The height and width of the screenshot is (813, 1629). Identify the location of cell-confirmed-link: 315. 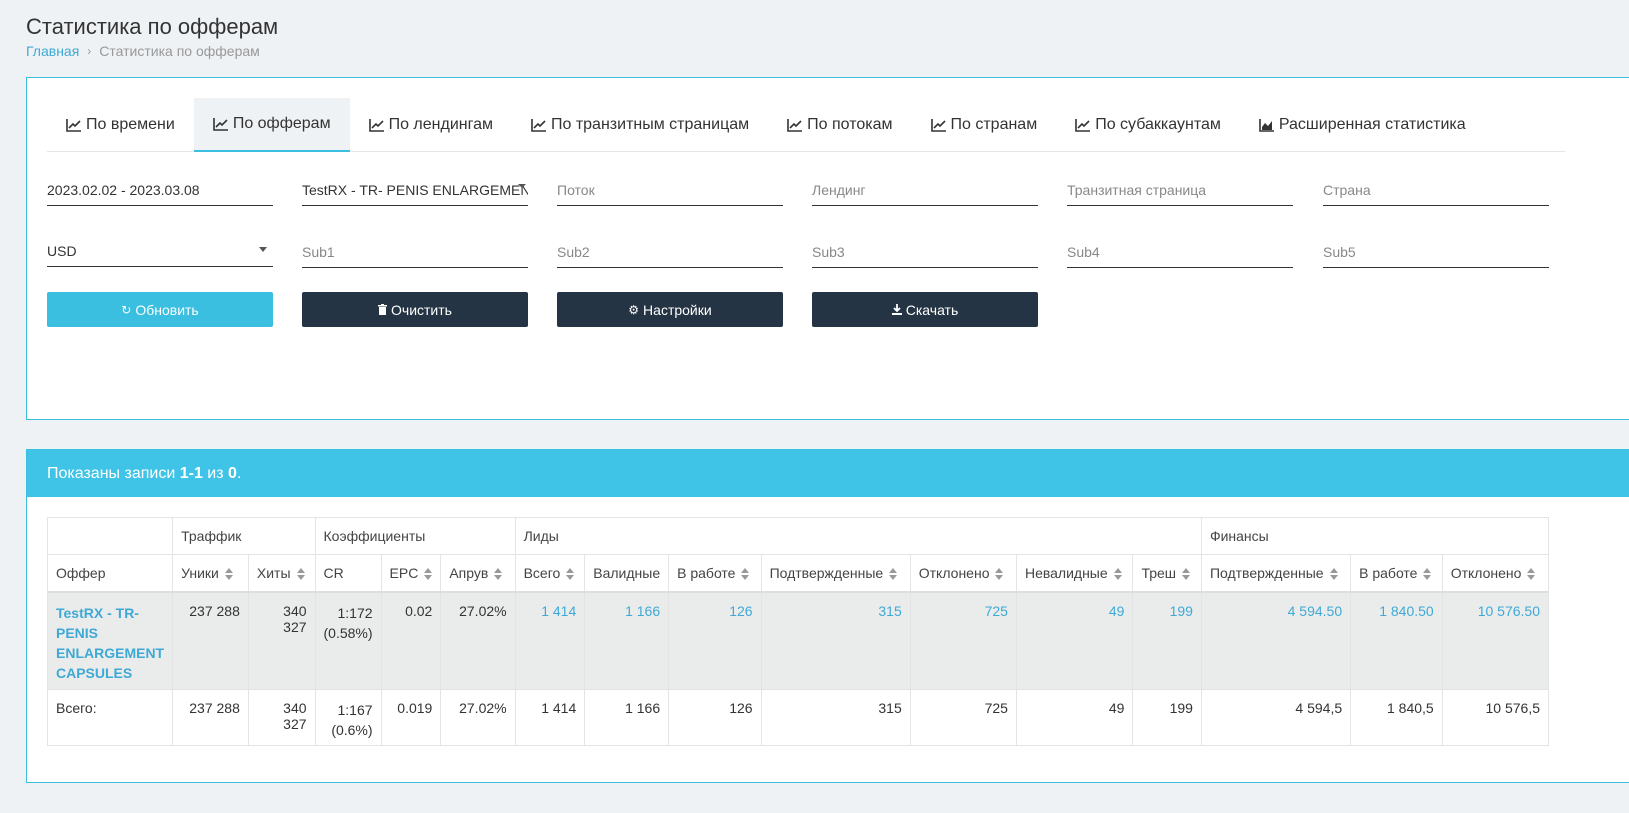
(835, 640).